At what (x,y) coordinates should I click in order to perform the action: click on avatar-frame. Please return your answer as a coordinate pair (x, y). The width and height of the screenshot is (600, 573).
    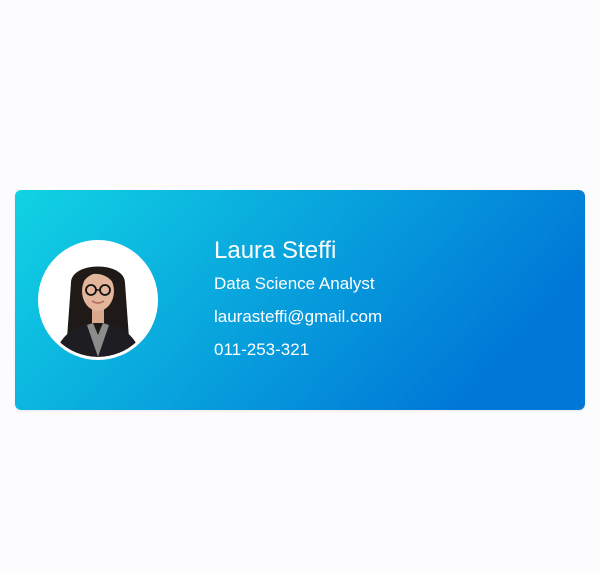
    Looking at the image, I should click on (98, 300).